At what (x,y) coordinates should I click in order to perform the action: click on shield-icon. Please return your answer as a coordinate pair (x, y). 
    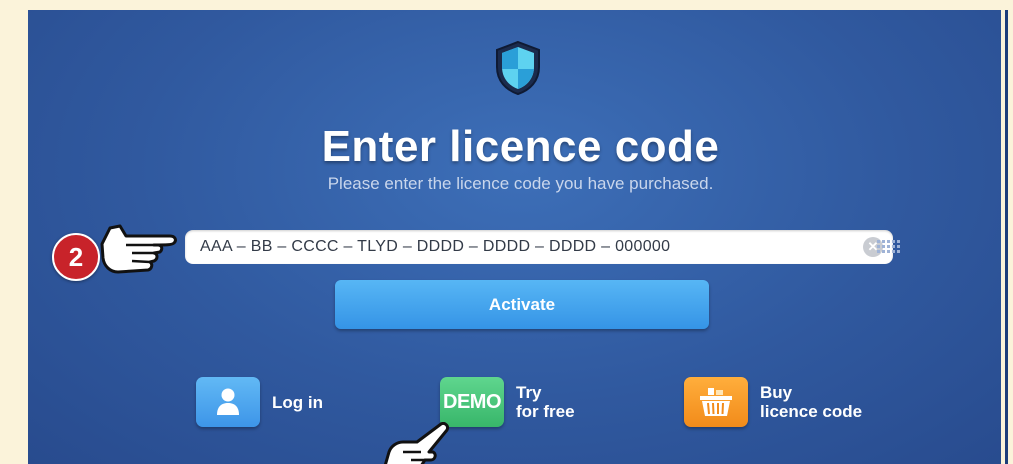
    Looking at the image, I should click on (518, 68).